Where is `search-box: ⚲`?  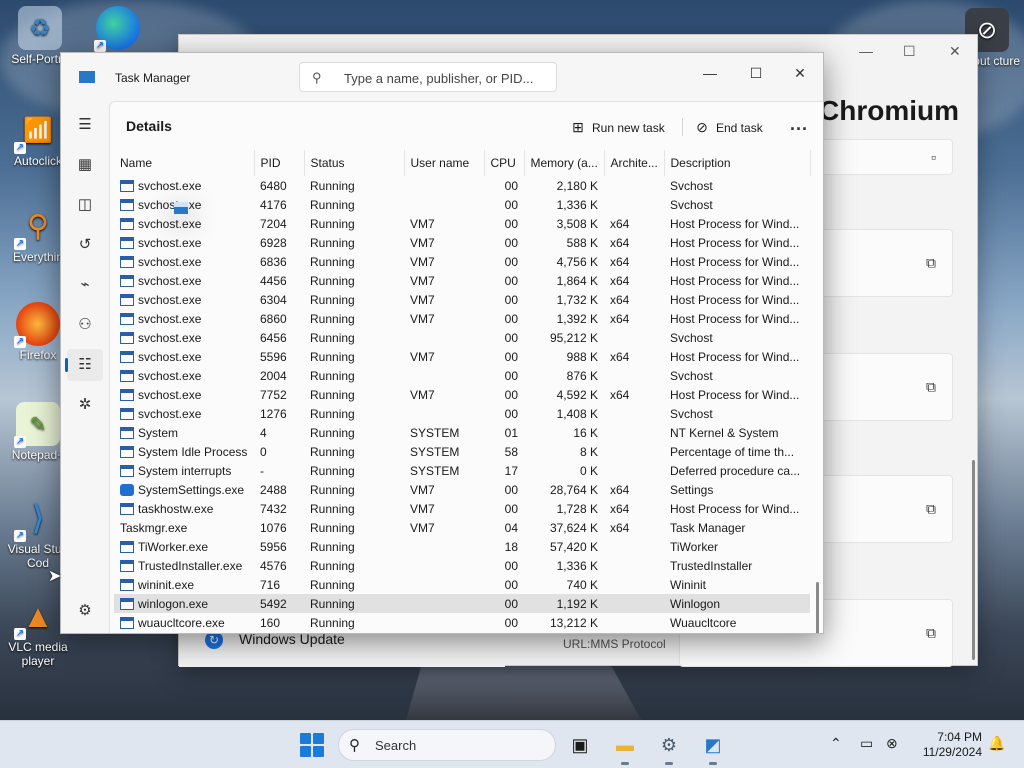
search-box: ⚲ is located at coordinates (428, 77).